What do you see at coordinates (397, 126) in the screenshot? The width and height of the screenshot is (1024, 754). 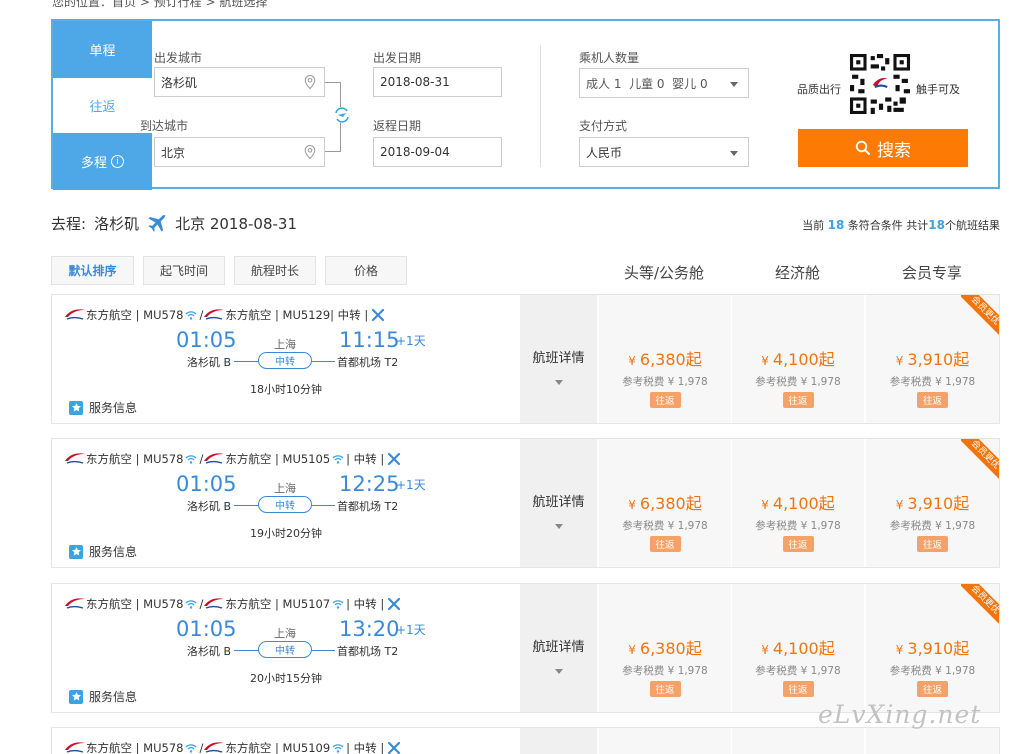 I see `return-date-label: 返程日期` at bounding box center [397, 126].